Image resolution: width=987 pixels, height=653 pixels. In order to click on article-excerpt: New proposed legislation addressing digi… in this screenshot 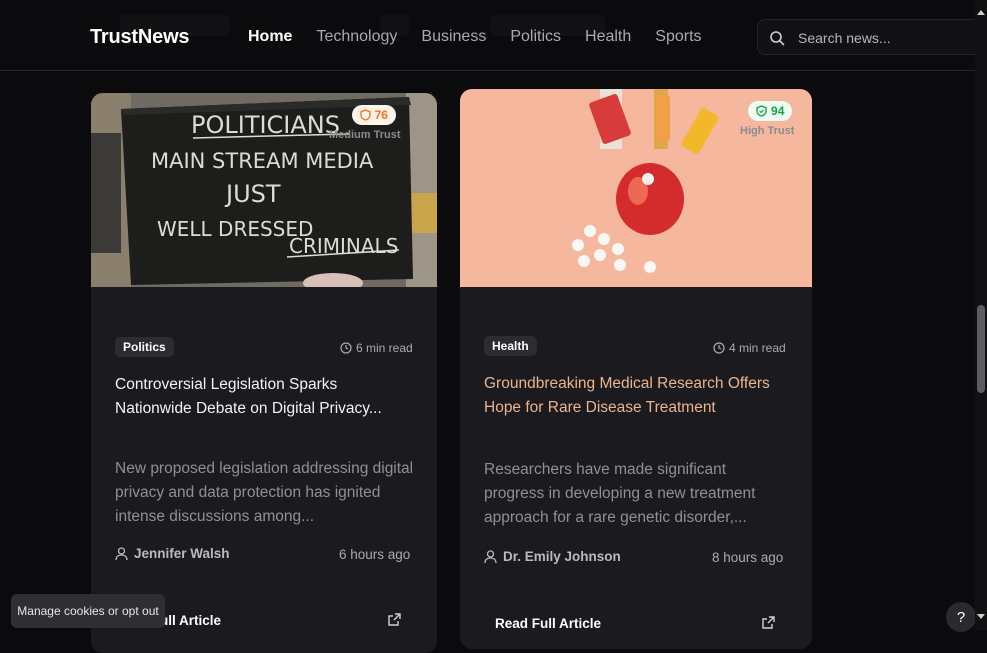, I will do `click(264, 492)`.